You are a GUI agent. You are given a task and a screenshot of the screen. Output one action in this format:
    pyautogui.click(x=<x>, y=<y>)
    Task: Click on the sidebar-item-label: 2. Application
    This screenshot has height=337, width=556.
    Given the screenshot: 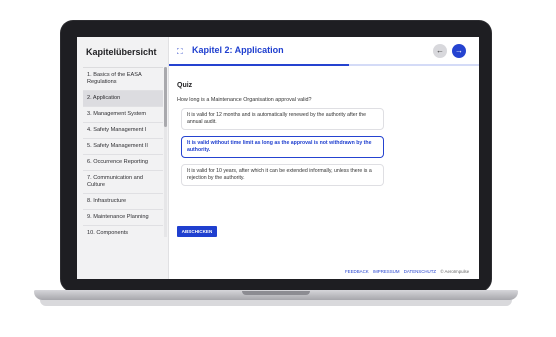 What is the action you would take?
    pyautogui.click(x=104, y=98)
    